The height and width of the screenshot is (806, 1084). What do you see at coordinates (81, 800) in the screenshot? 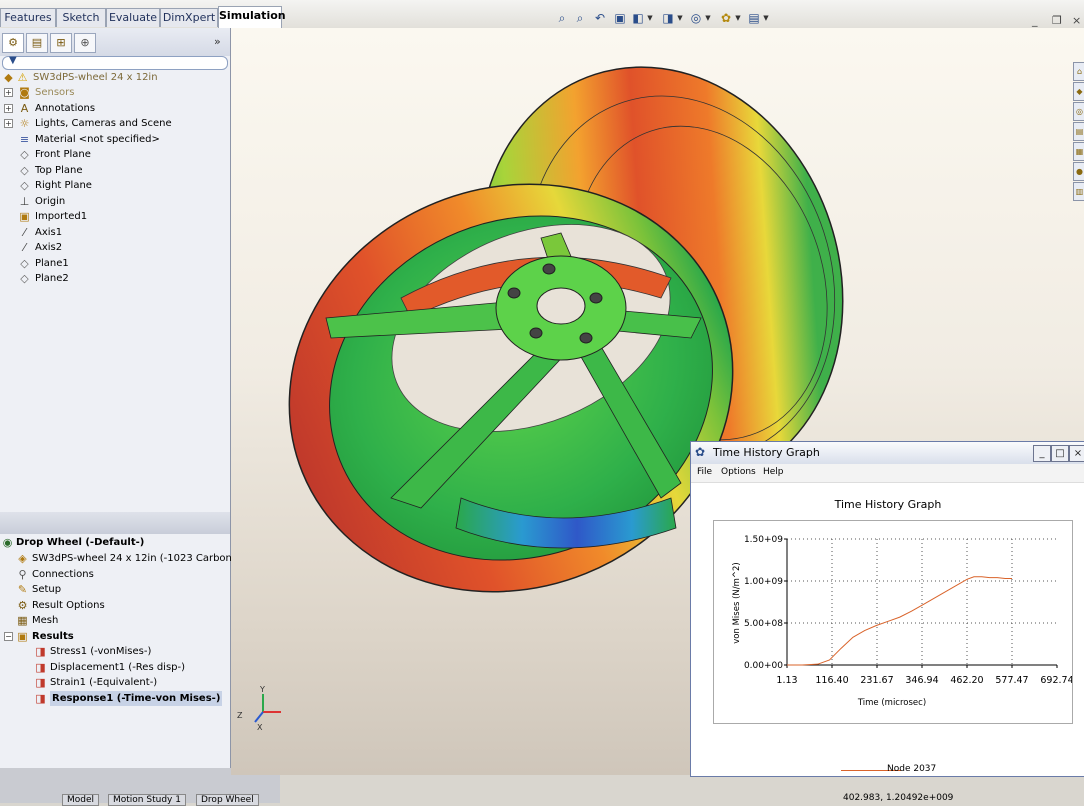
I see `study-tab: Model` at bounding box center [81, 800].